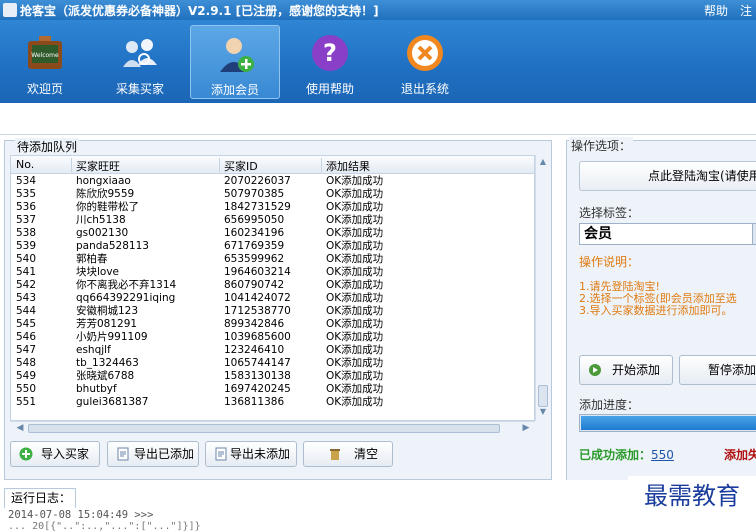 The height and width of the screenshot is (532, 756). Describe the element at coordinates (251, 454) in the screenshot. I see `export-not-added-button: 导出未添加` at that location.